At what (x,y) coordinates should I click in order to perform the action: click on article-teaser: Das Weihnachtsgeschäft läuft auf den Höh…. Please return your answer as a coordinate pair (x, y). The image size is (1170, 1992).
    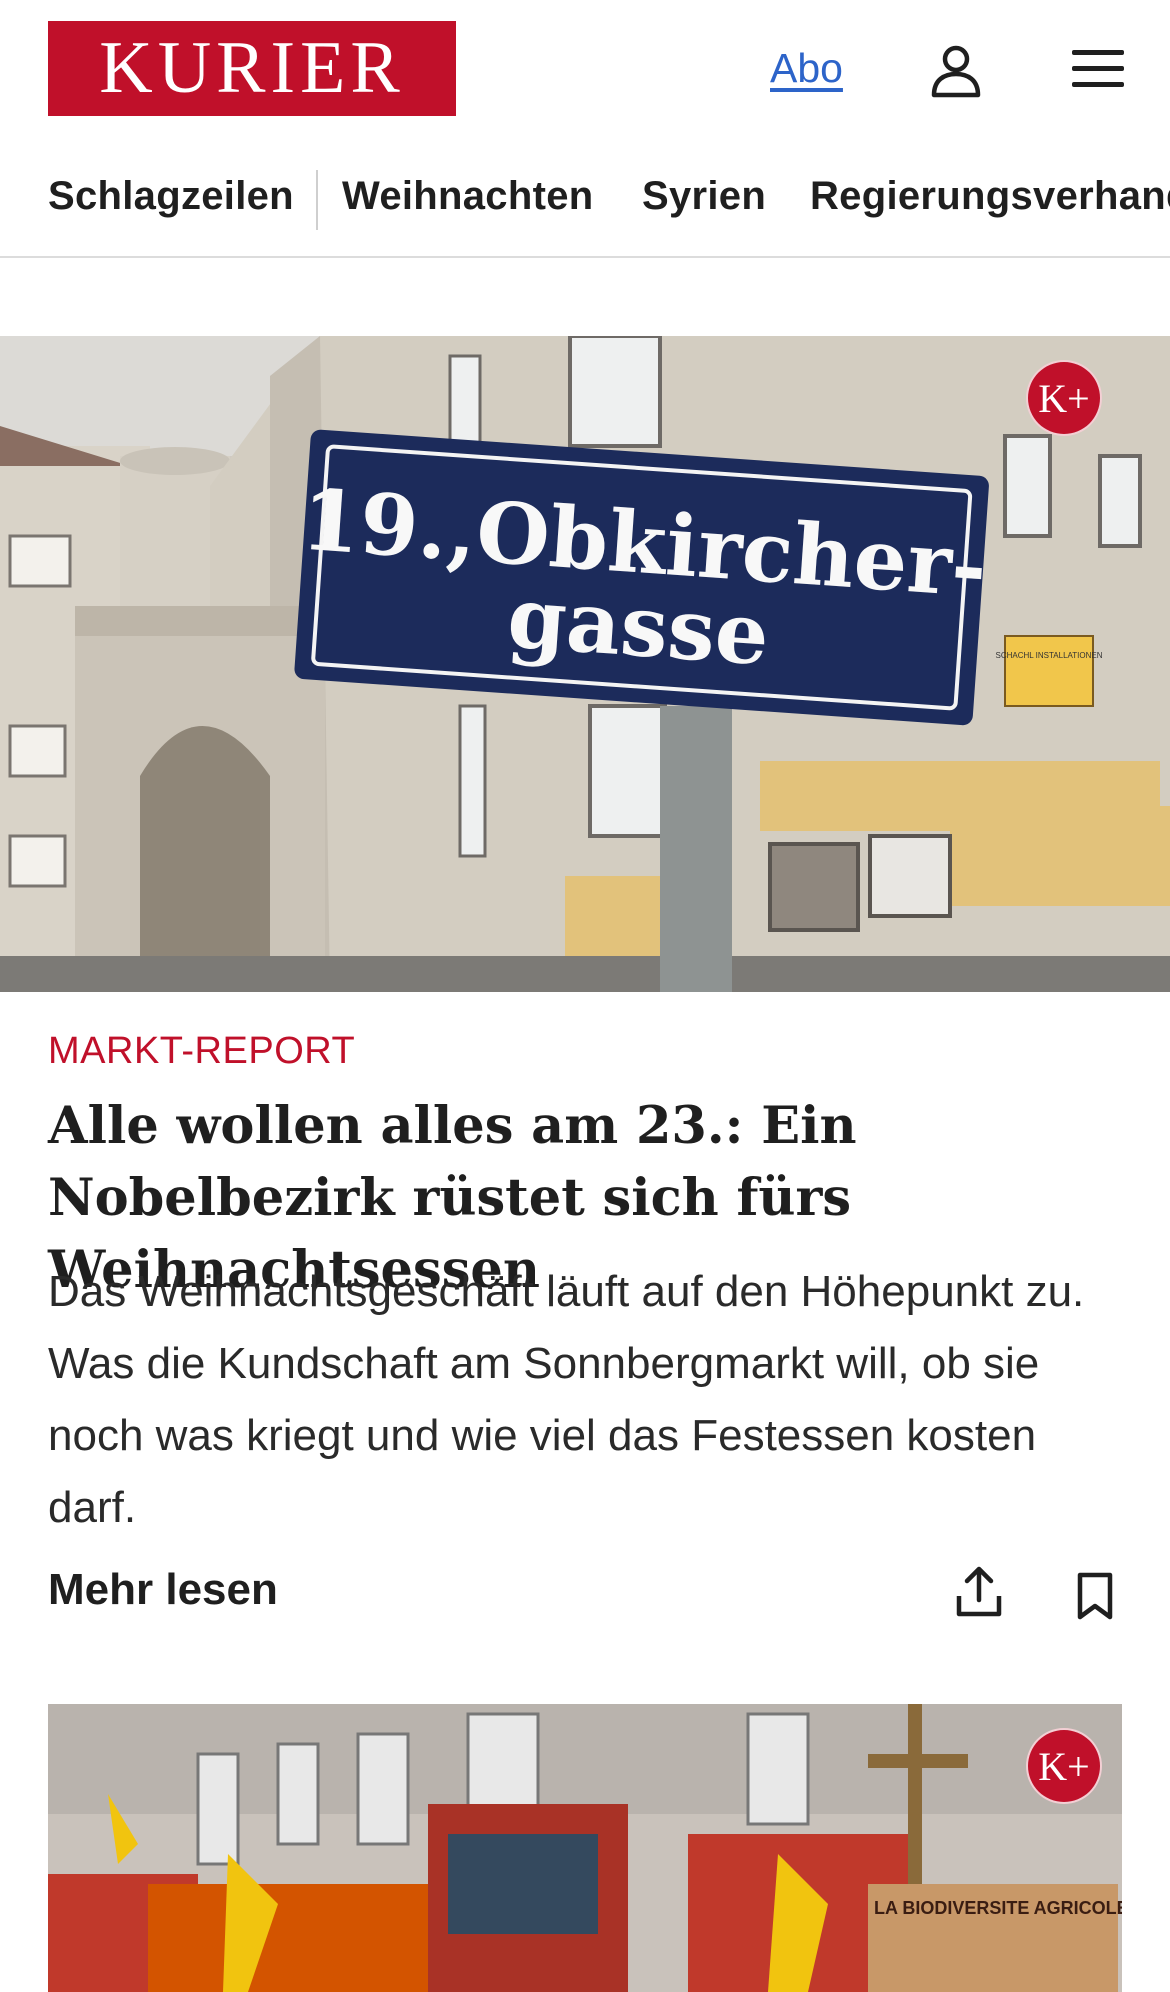
    Looking at the image, I should click on (566, 1399).